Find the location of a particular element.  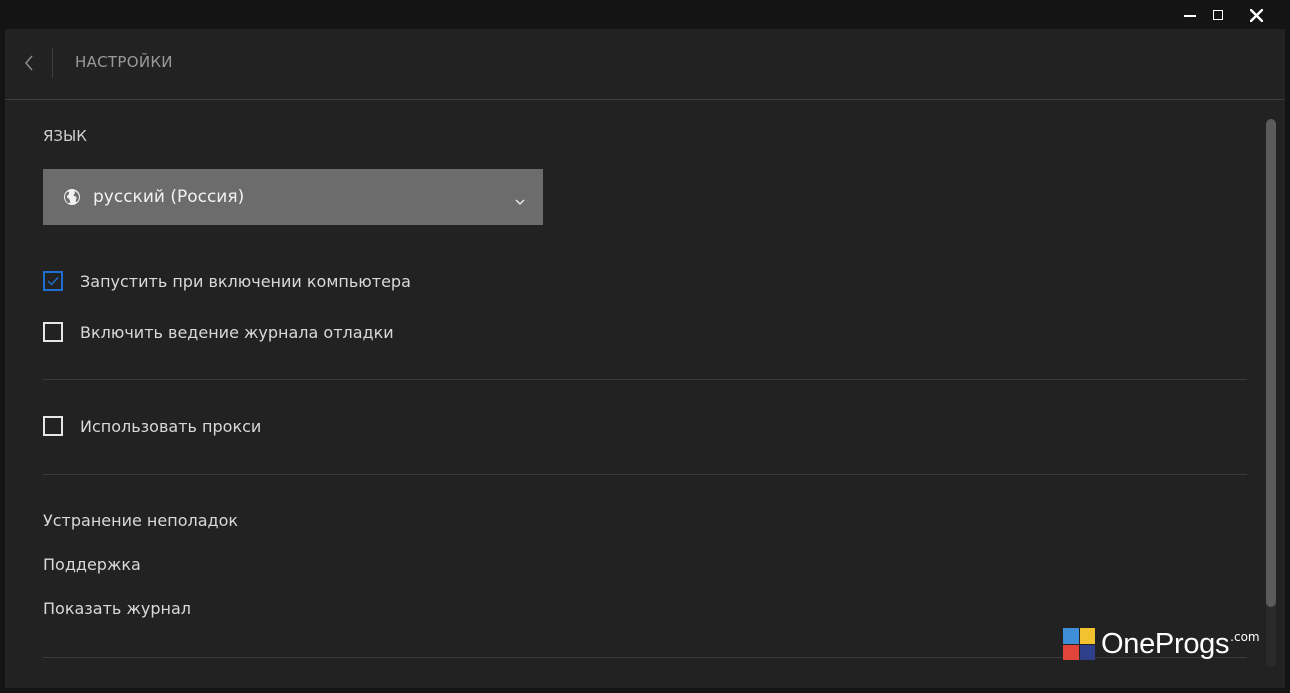

maximize-icon is located at coordinates (1218, 15).